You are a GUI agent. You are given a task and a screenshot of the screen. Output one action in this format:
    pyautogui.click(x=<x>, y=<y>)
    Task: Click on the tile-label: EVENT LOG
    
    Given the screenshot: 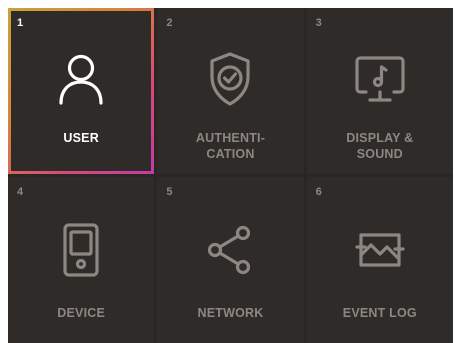 What is the action you would take?
    pyautogui.click(x=379, y=313)
    